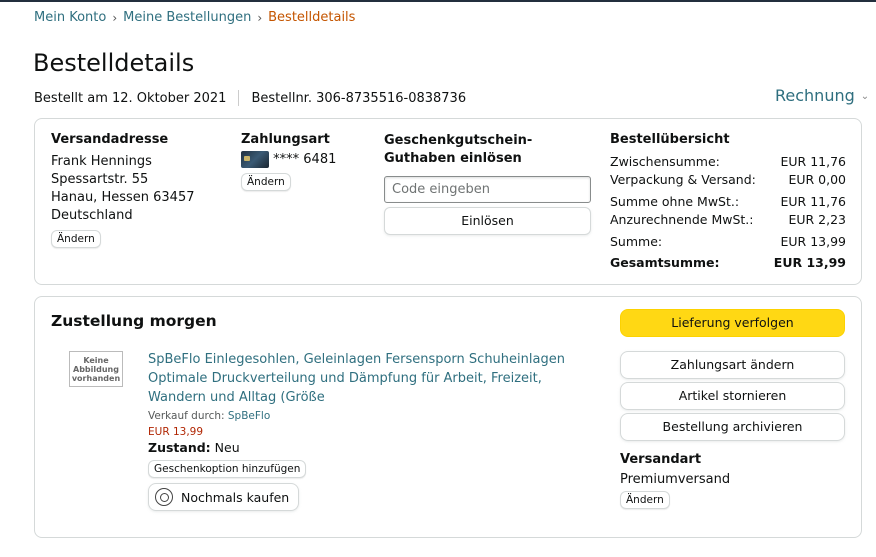 The image size is (876, 557). What do you see at coordinates (682, 219) in the screenshot?
I see `summary-label: Anzurechnende MwSt.:` at bounding box center [682, 219].